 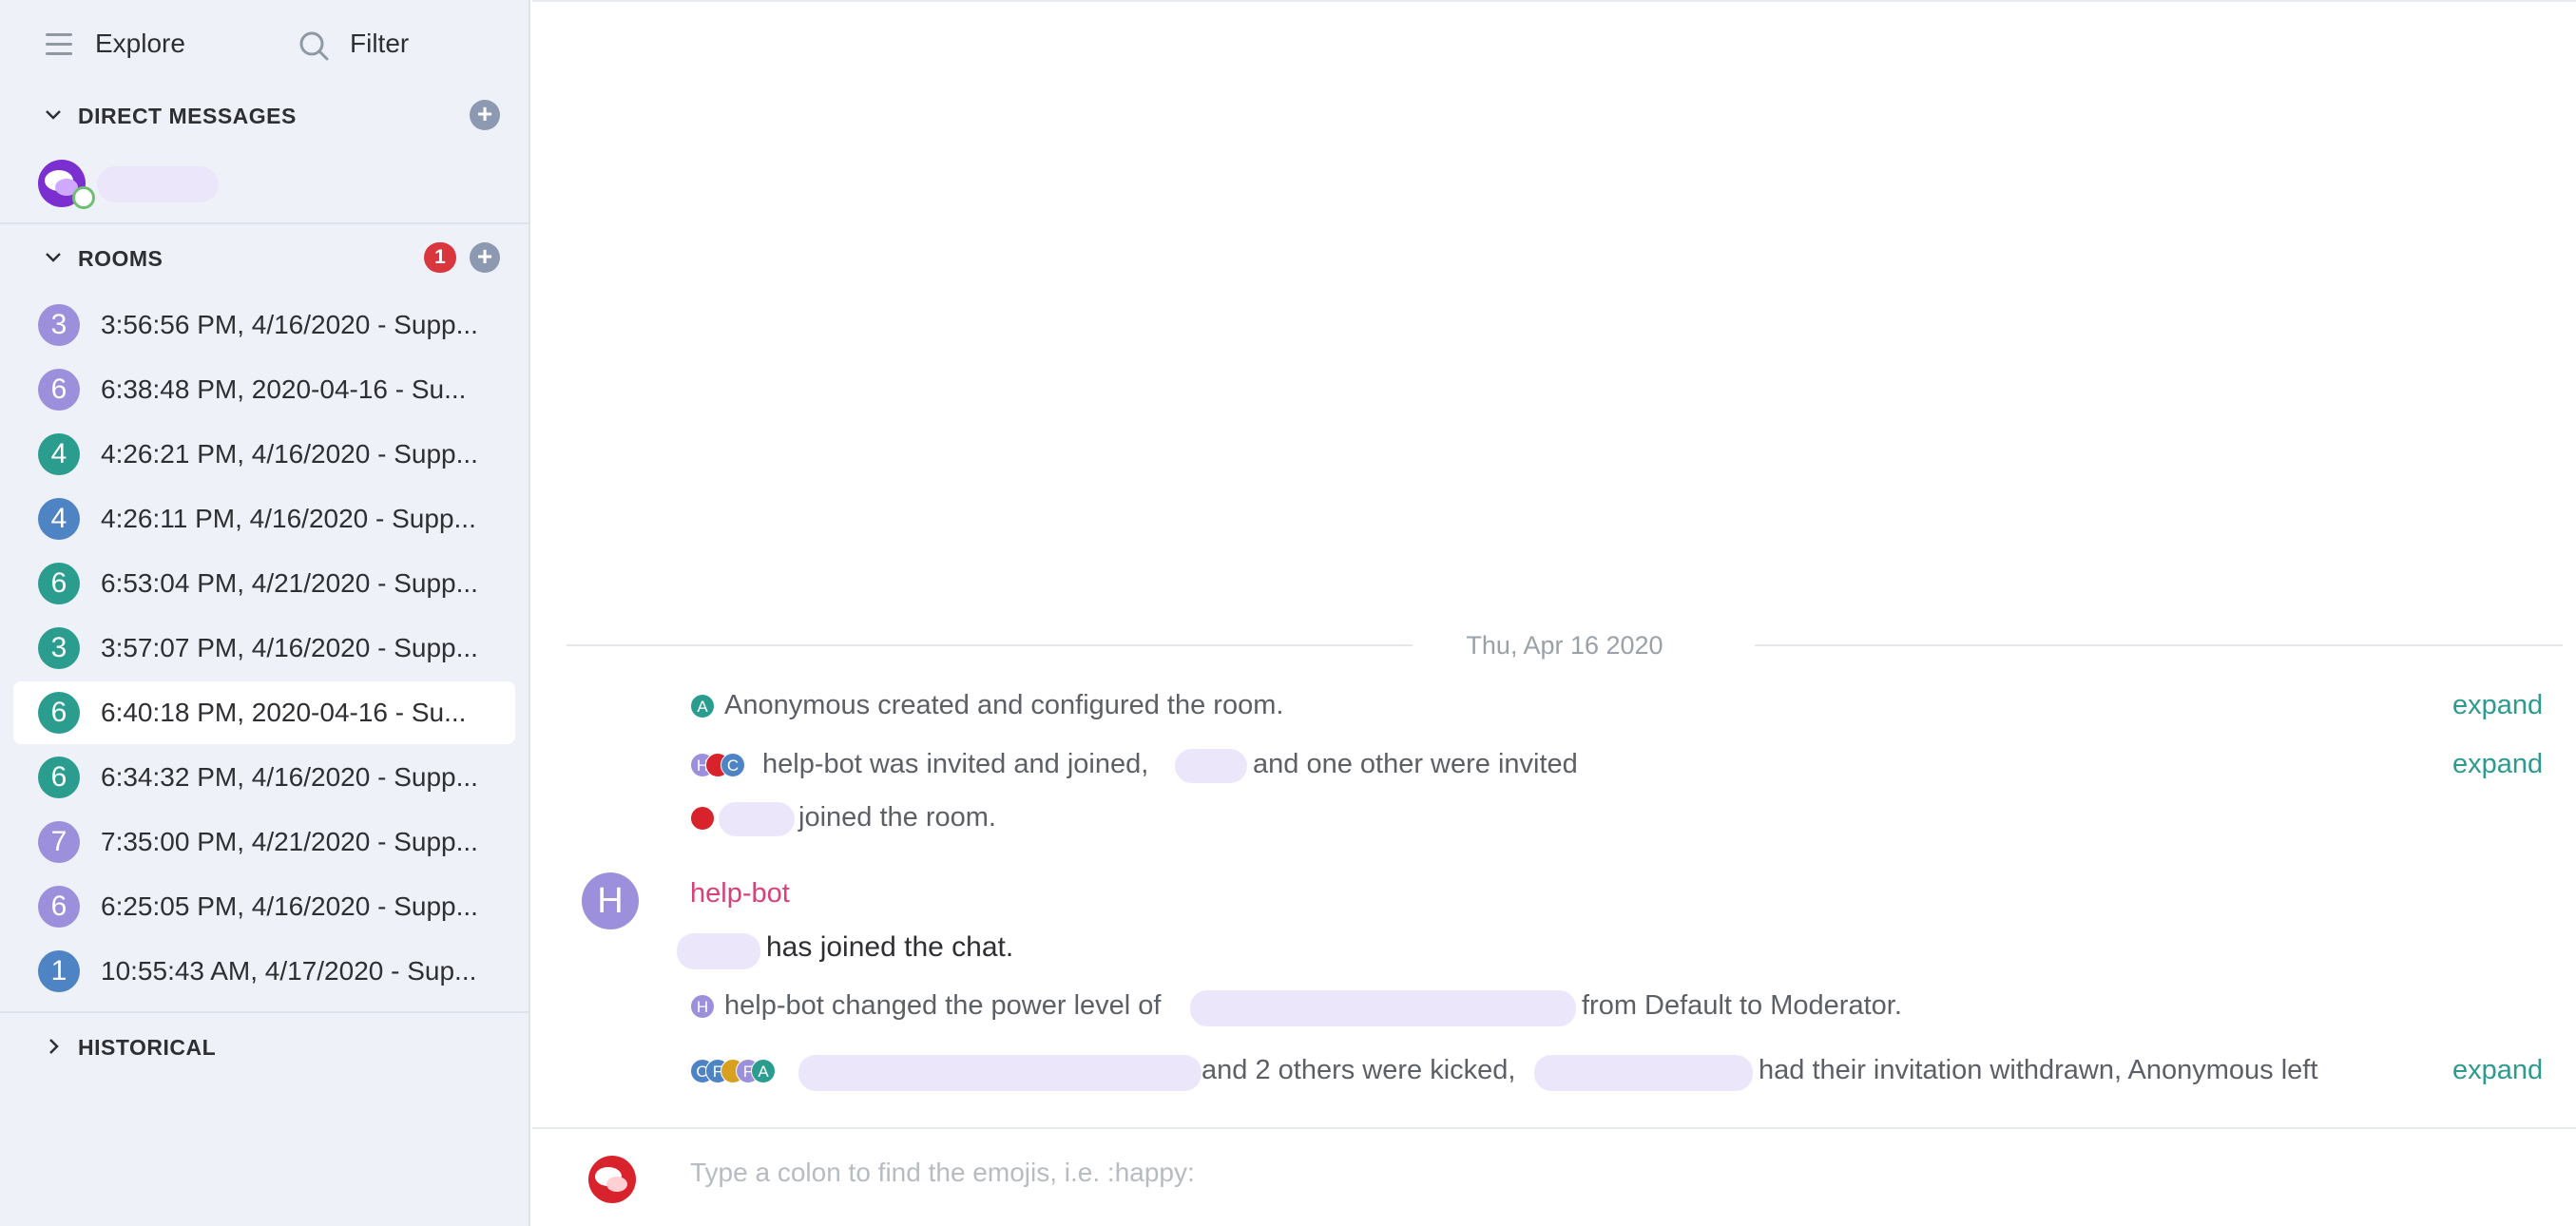 What do you see at coordinates (53, 1046) in the screenshot?
I see `chevron-right-icon` at bounding box center [53, 1046].